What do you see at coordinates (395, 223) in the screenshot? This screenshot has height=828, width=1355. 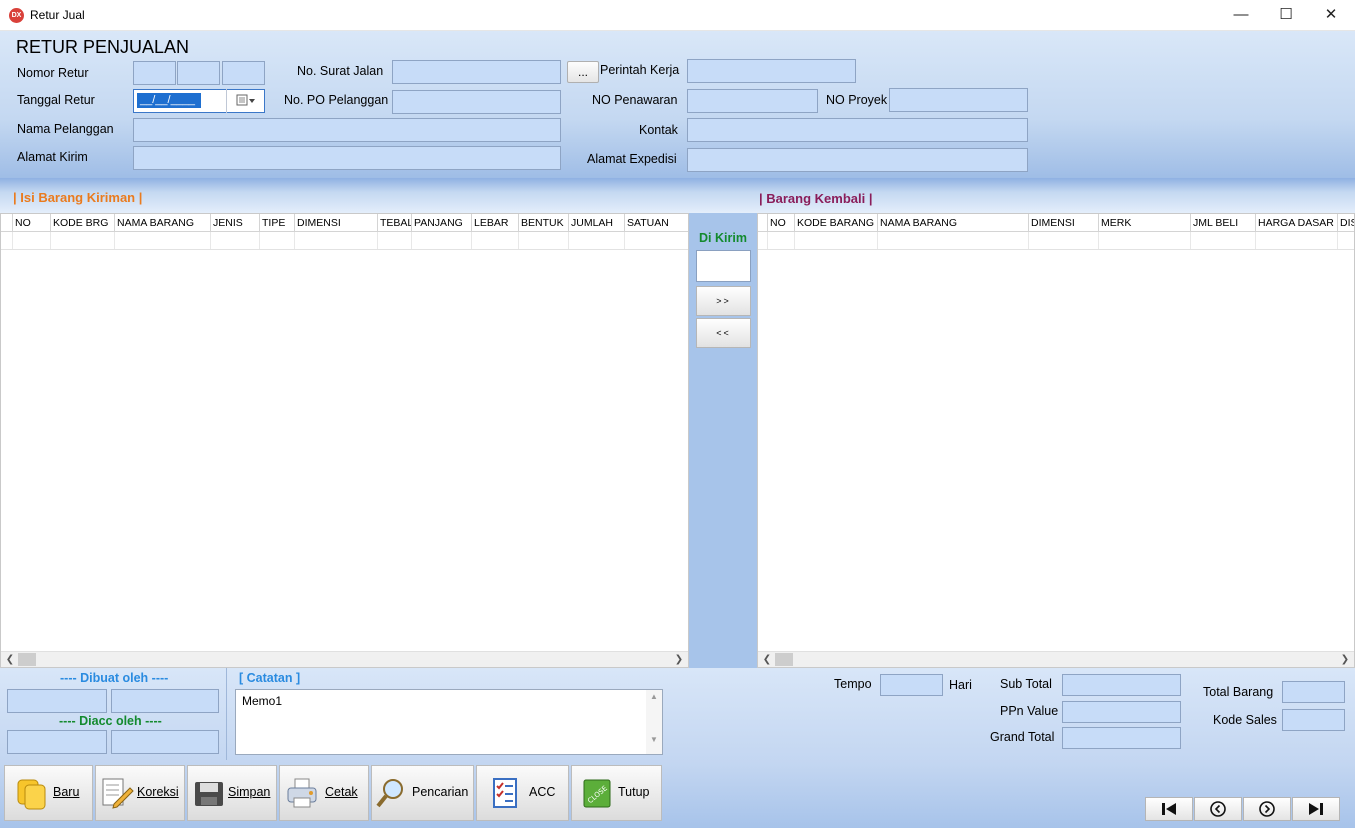 I see `col-tebal: TEBAL` at bounding box center [395, 223].